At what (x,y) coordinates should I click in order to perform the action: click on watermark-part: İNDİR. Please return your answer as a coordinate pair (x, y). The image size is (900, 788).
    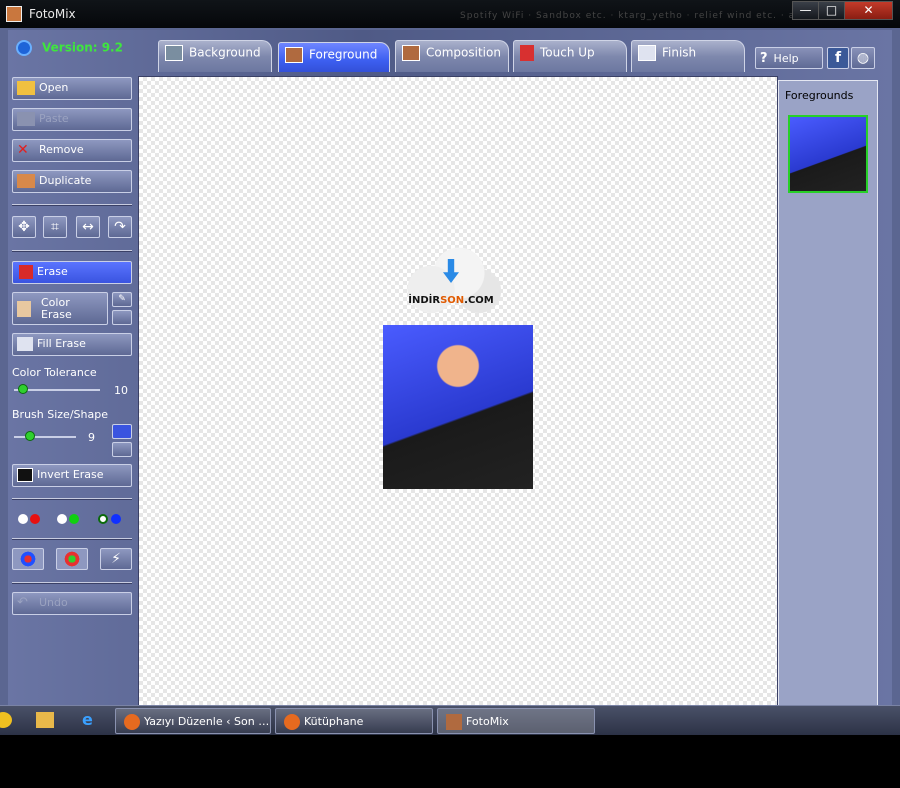
    Looking at the image, I should click on (424, 300).